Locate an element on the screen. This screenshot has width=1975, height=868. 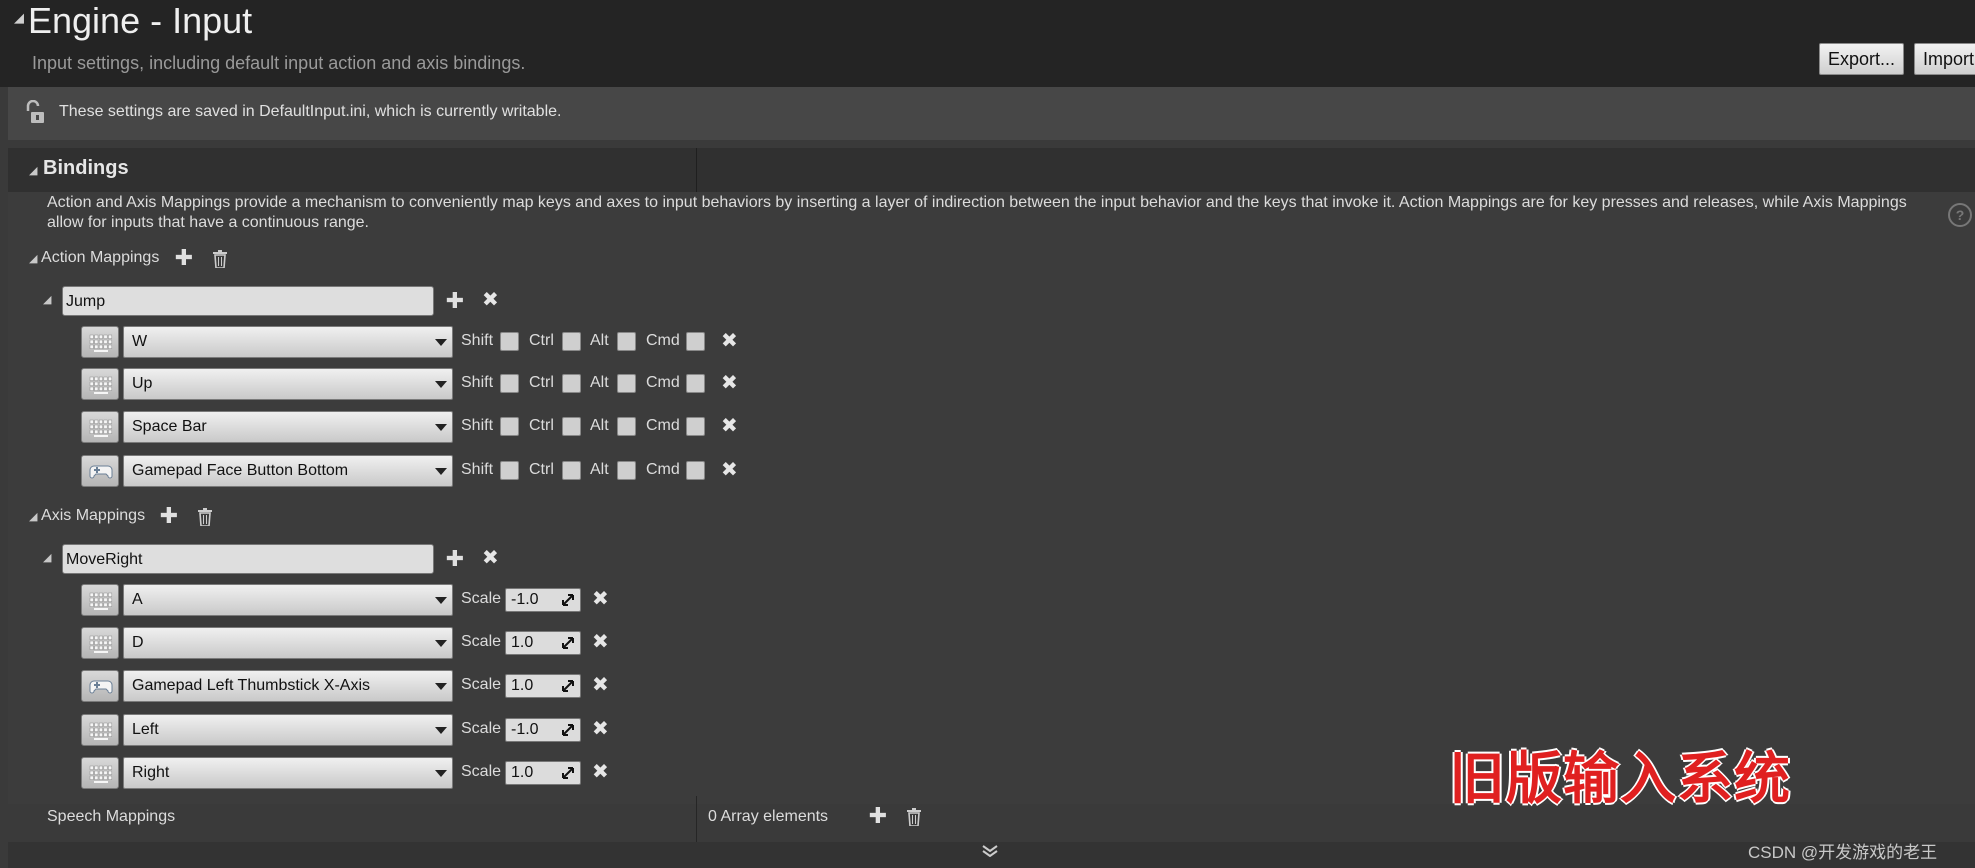
keyboard-icon is located at coordinates (101, 644).